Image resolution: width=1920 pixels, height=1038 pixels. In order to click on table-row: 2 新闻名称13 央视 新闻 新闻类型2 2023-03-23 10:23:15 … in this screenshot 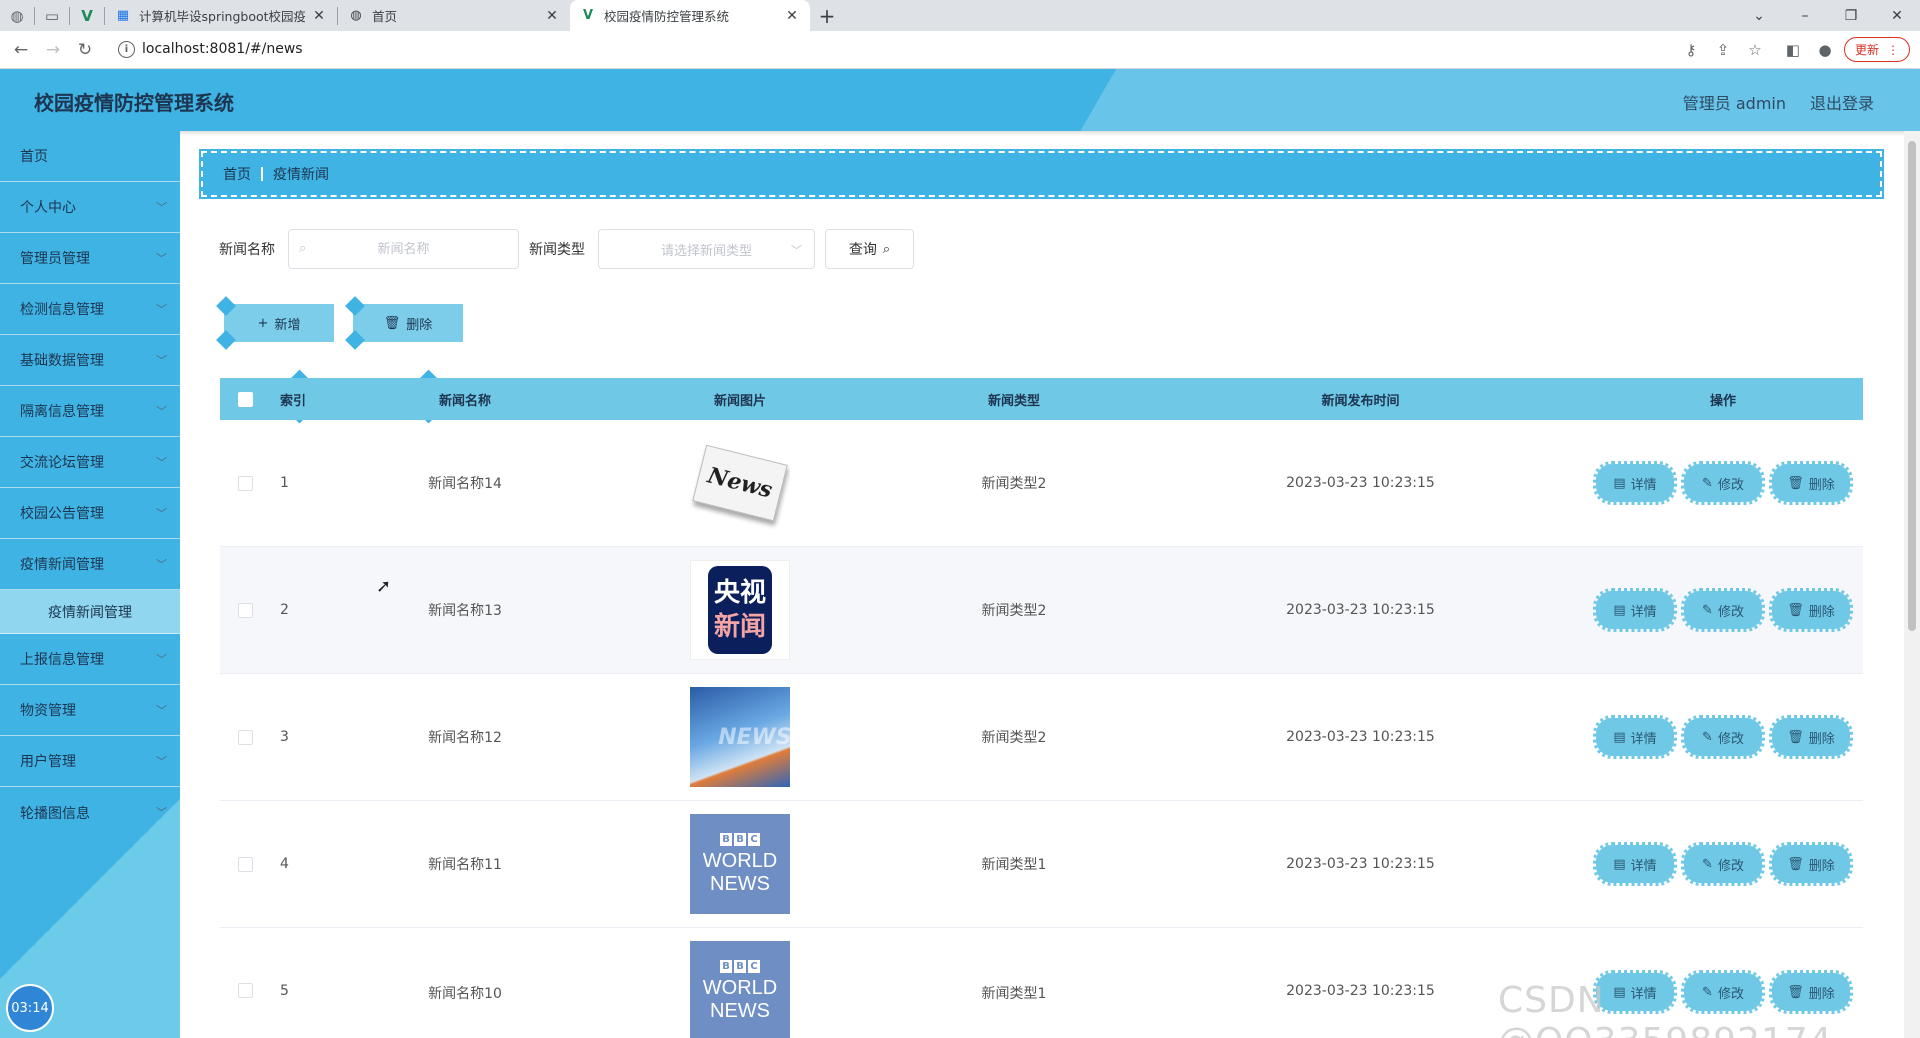, I will do `click(1041, 610)`.